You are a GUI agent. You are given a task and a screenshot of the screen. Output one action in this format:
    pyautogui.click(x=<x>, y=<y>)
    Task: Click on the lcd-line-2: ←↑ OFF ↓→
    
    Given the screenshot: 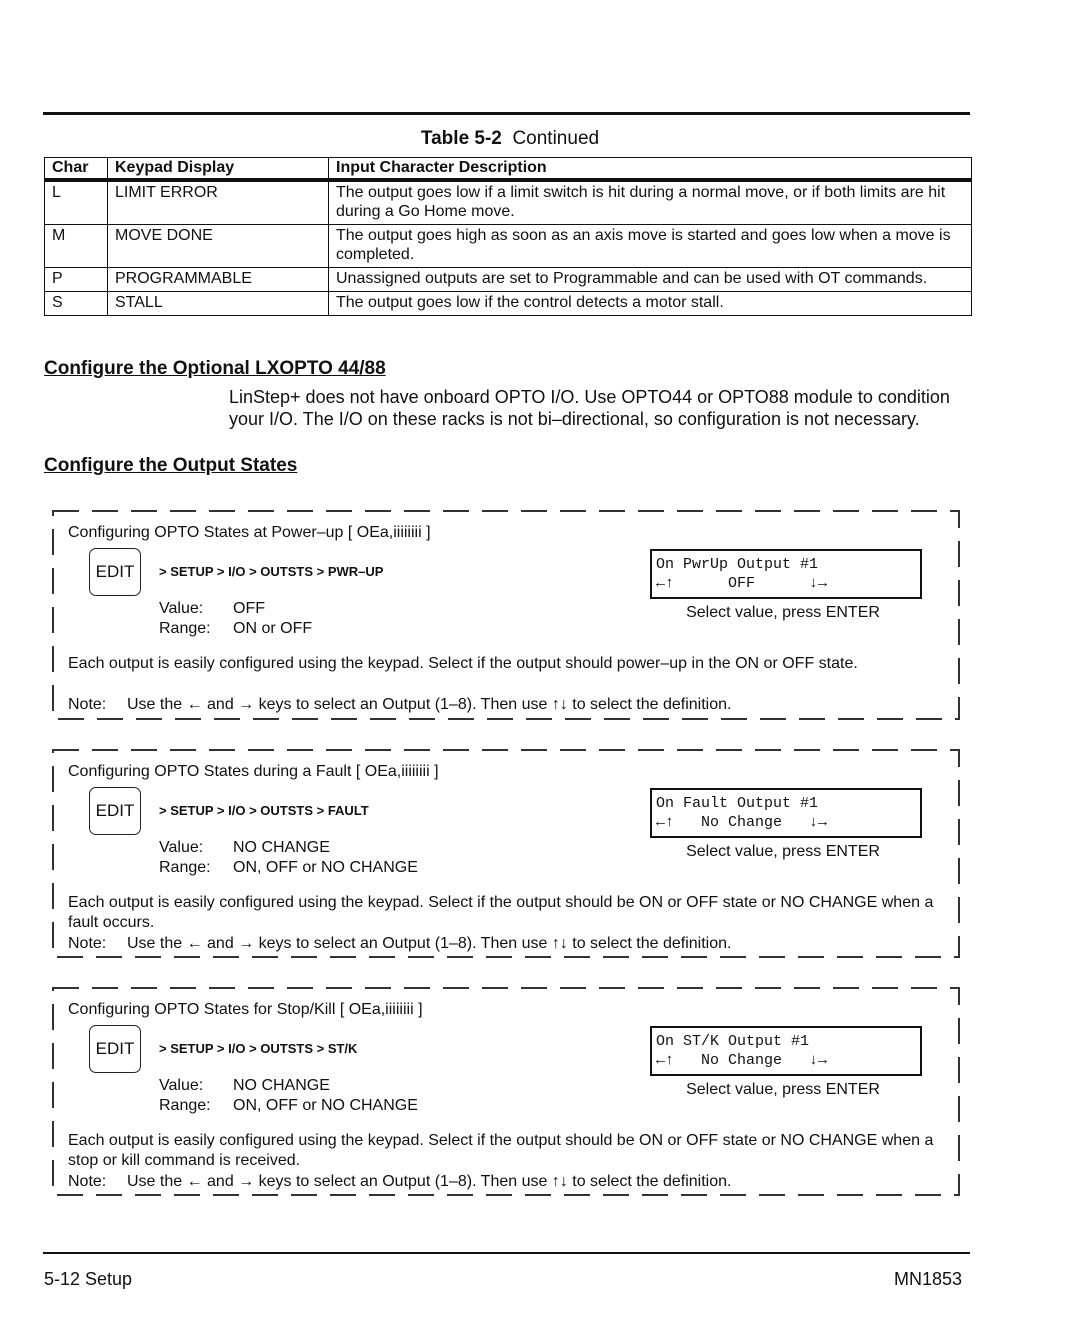 What is the action you would take?
    pyautogui.click(x=742, y=583)
    